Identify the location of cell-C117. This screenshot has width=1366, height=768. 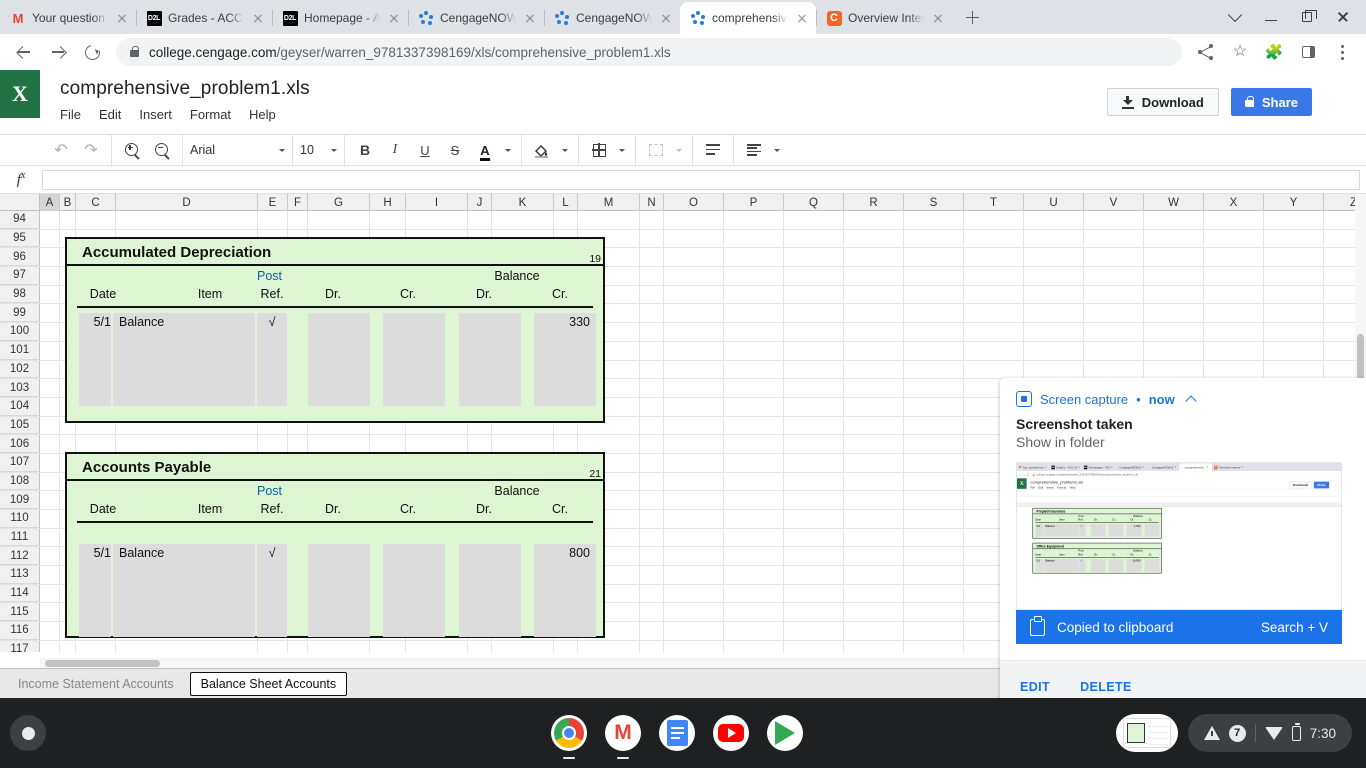
(96, 646).